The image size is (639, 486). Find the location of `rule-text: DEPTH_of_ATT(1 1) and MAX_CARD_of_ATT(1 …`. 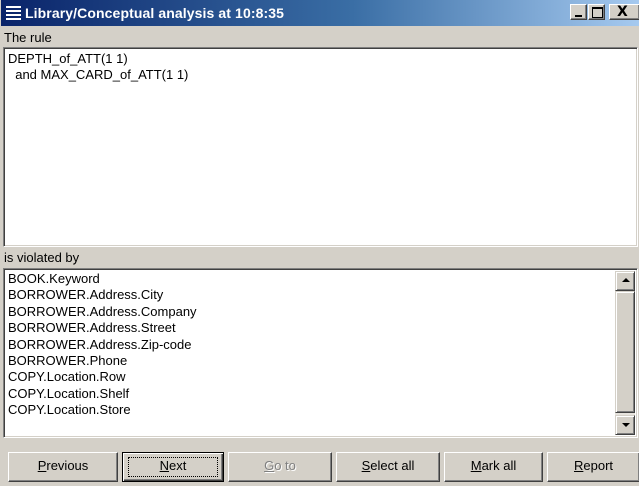

rule-text: DEPTH_of_ATT(1 1) and MAX_CARD_of_ATT(1 … is located at coordinates (98, 66).